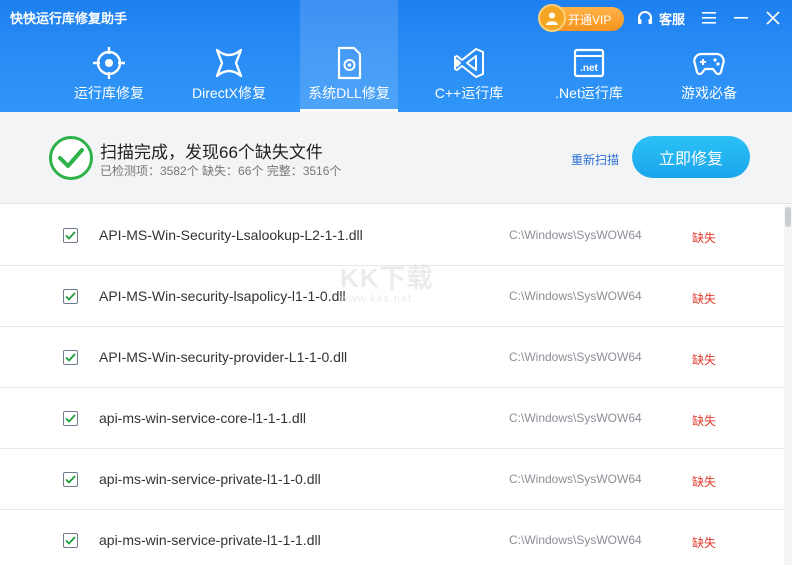 The width and height of the screenshot is (792, 565). Describe the element at coordinates (109, 63) in the screenshot. I see `target-icon` at that location.